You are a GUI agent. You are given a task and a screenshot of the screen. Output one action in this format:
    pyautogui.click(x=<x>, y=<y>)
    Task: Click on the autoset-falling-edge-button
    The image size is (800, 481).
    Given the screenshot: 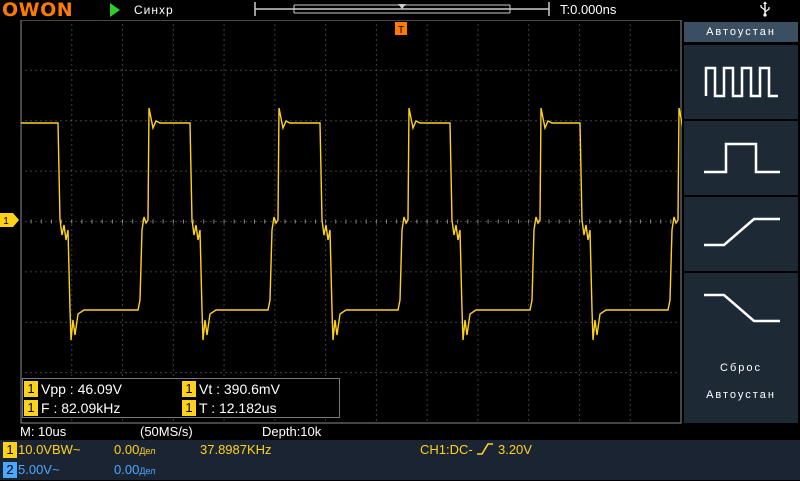 What is the action you would take?
    pyautogui.click(x=741, y=310)
    